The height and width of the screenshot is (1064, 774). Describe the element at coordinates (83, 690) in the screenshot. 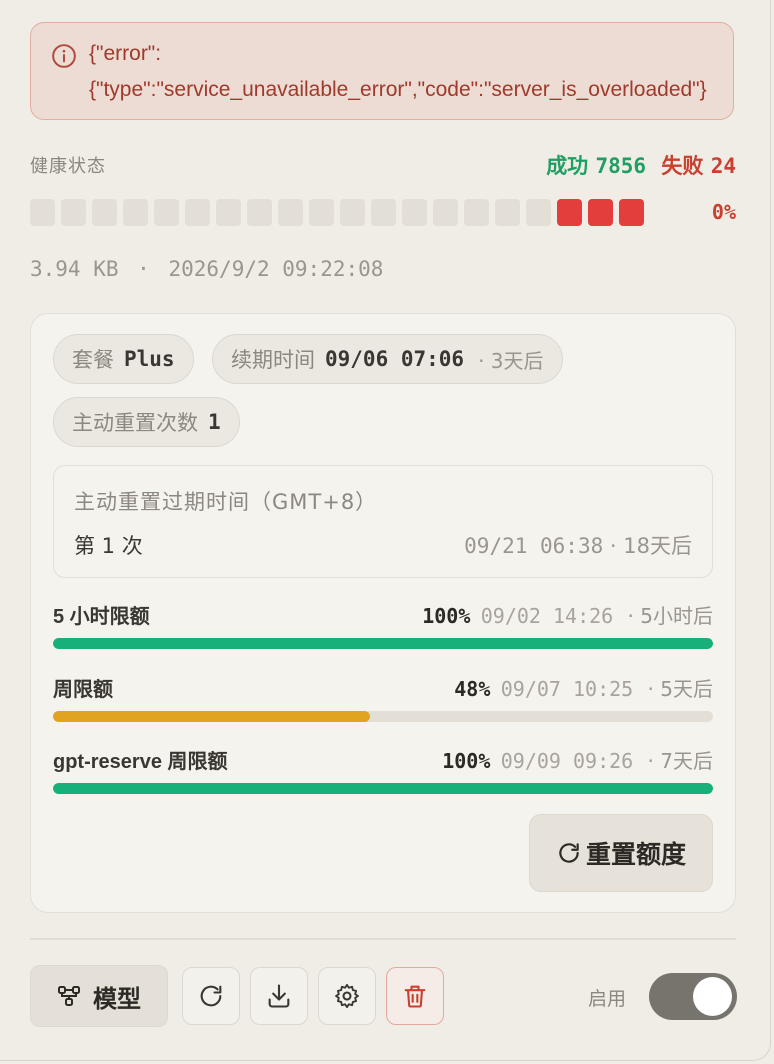

I see `quota-label: 周限额` at that location.